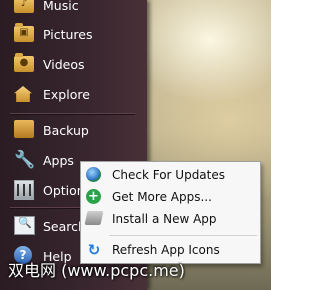 This screenshot has width=320, height=290. Describe the element at coordinates (24, 130) in the screenshot. I see `backup-icon` at that location.